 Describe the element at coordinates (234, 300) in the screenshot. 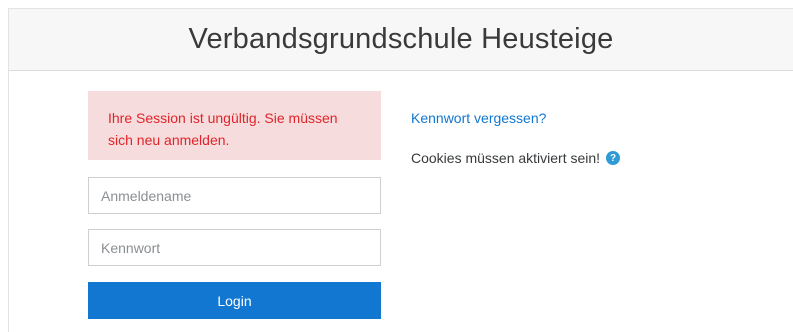

I see `login-button: Login` at that location.